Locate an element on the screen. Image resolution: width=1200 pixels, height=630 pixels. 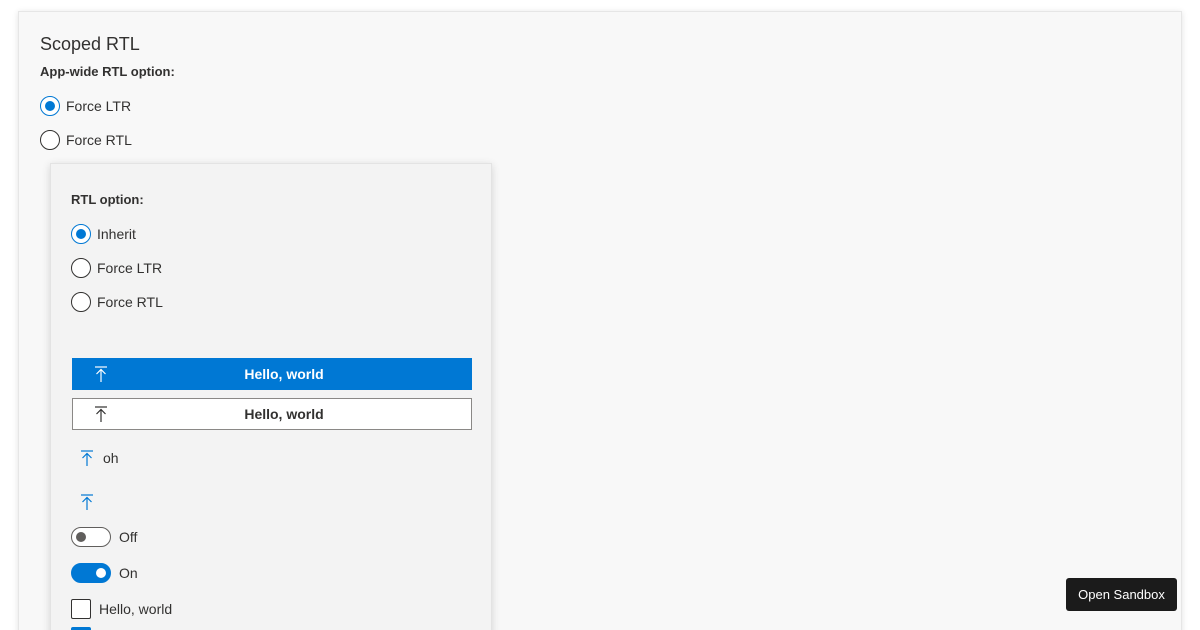
icon-button is located at coordinates (87, 502).